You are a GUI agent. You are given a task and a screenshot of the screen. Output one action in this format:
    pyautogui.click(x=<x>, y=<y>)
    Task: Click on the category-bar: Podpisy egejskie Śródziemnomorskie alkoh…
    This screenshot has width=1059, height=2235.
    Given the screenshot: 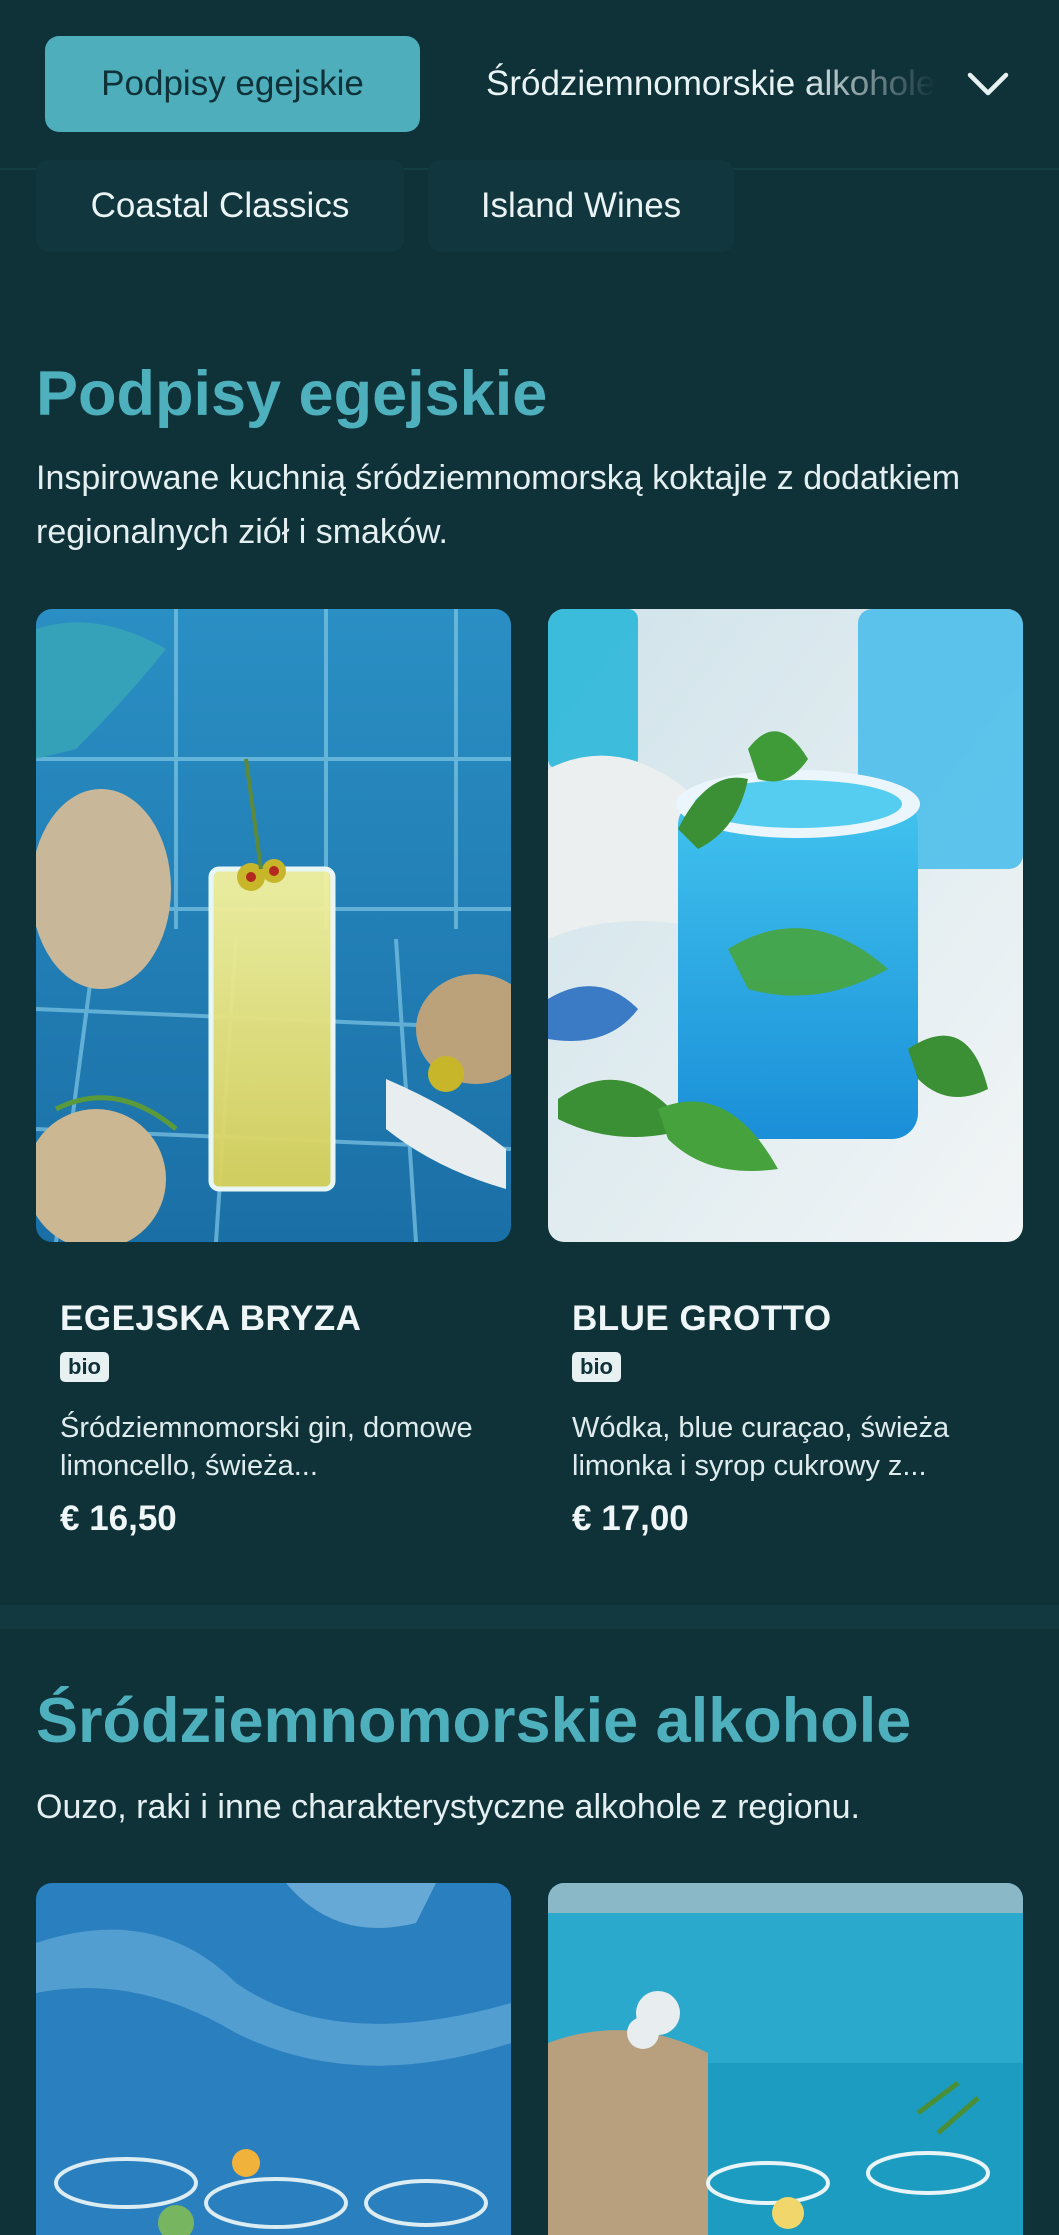 What is the action you would take?
    pyautogui.click(x=529, y=85)
    